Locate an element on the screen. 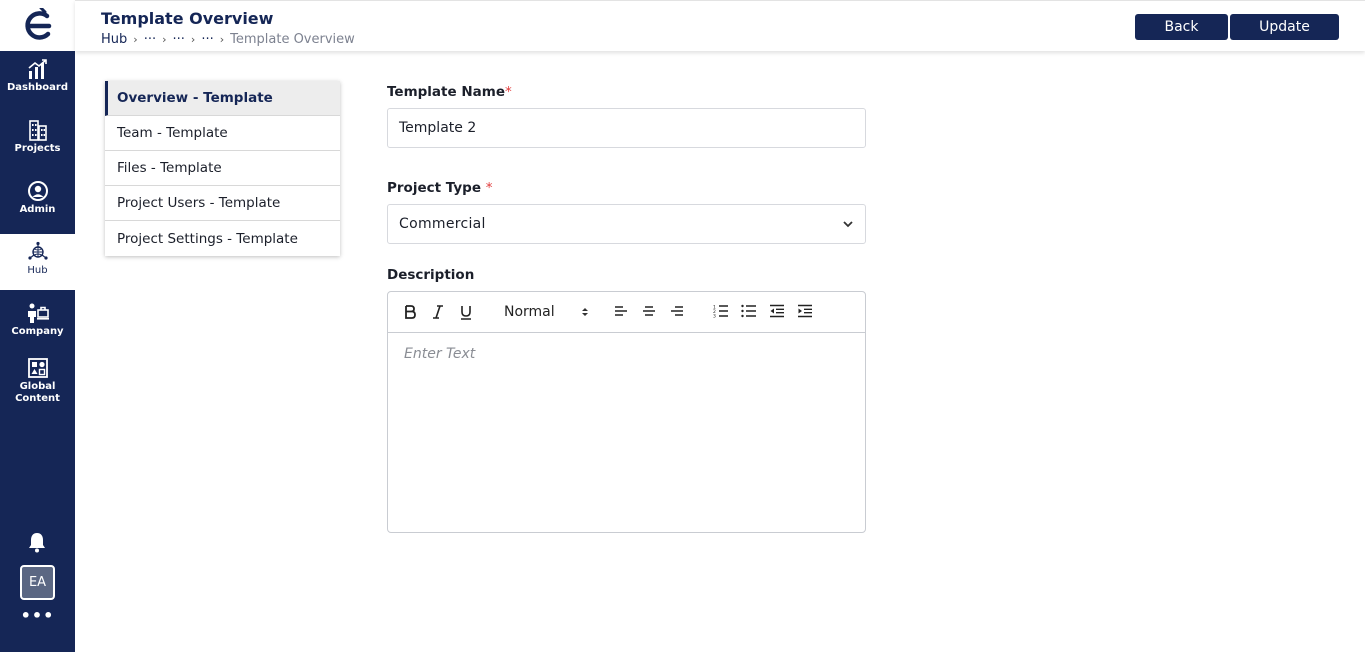 This screenshot has width=1365, height=652. project-type-label: Project Type * is located at coordinates (439, 188).